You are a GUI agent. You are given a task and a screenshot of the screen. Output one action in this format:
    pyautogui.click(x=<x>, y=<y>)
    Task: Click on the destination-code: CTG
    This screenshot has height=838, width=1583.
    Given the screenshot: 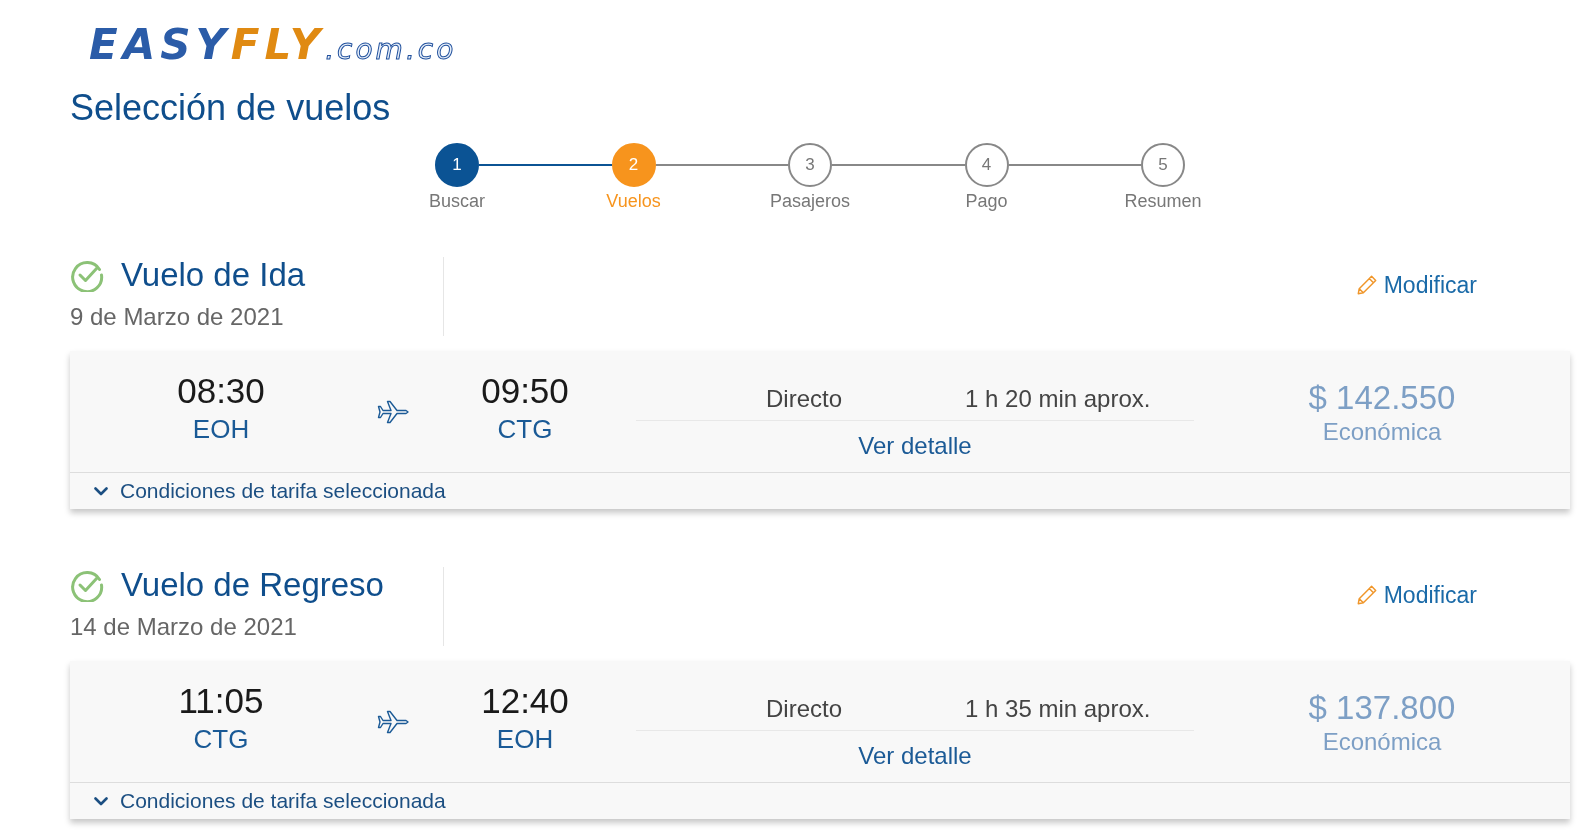 What is the action you would take?
    pyautogui.click(x=525, y=429)
    